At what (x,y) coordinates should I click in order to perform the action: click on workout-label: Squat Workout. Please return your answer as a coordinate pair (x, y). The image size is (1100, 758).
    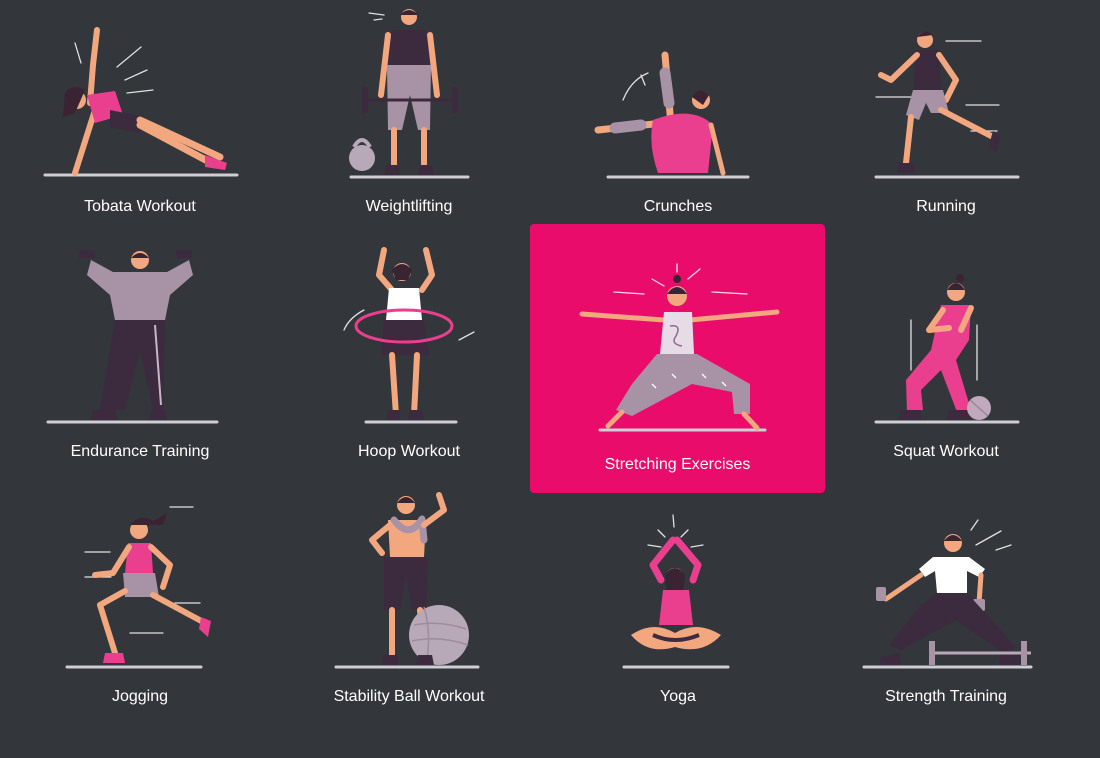
    Looking at the image, I should click on (946, 451).